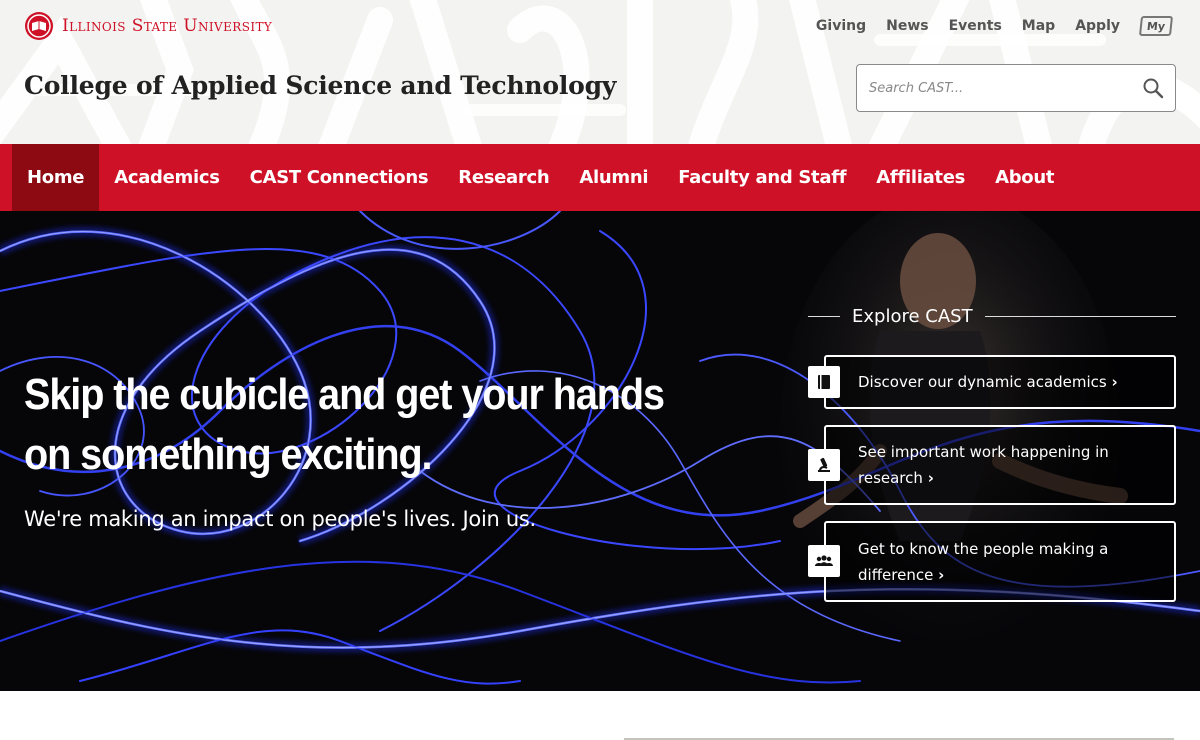 Image resolution: width=1200 pixels, height=740 pixels. I want to click on explore-title: Explore CAST, so click(912, 316).